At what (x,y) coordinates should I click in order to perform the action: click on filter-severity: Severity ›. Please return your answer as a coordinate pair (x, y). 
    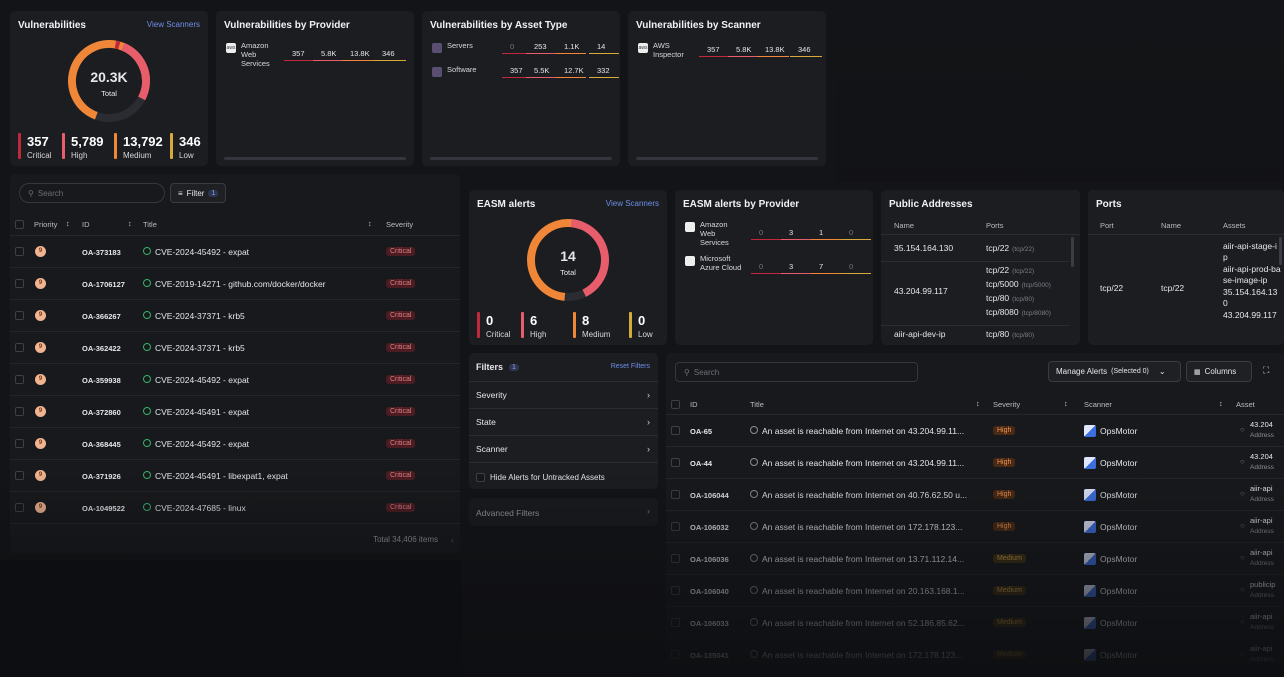
    Looking at the image, I should click on (563, 395).